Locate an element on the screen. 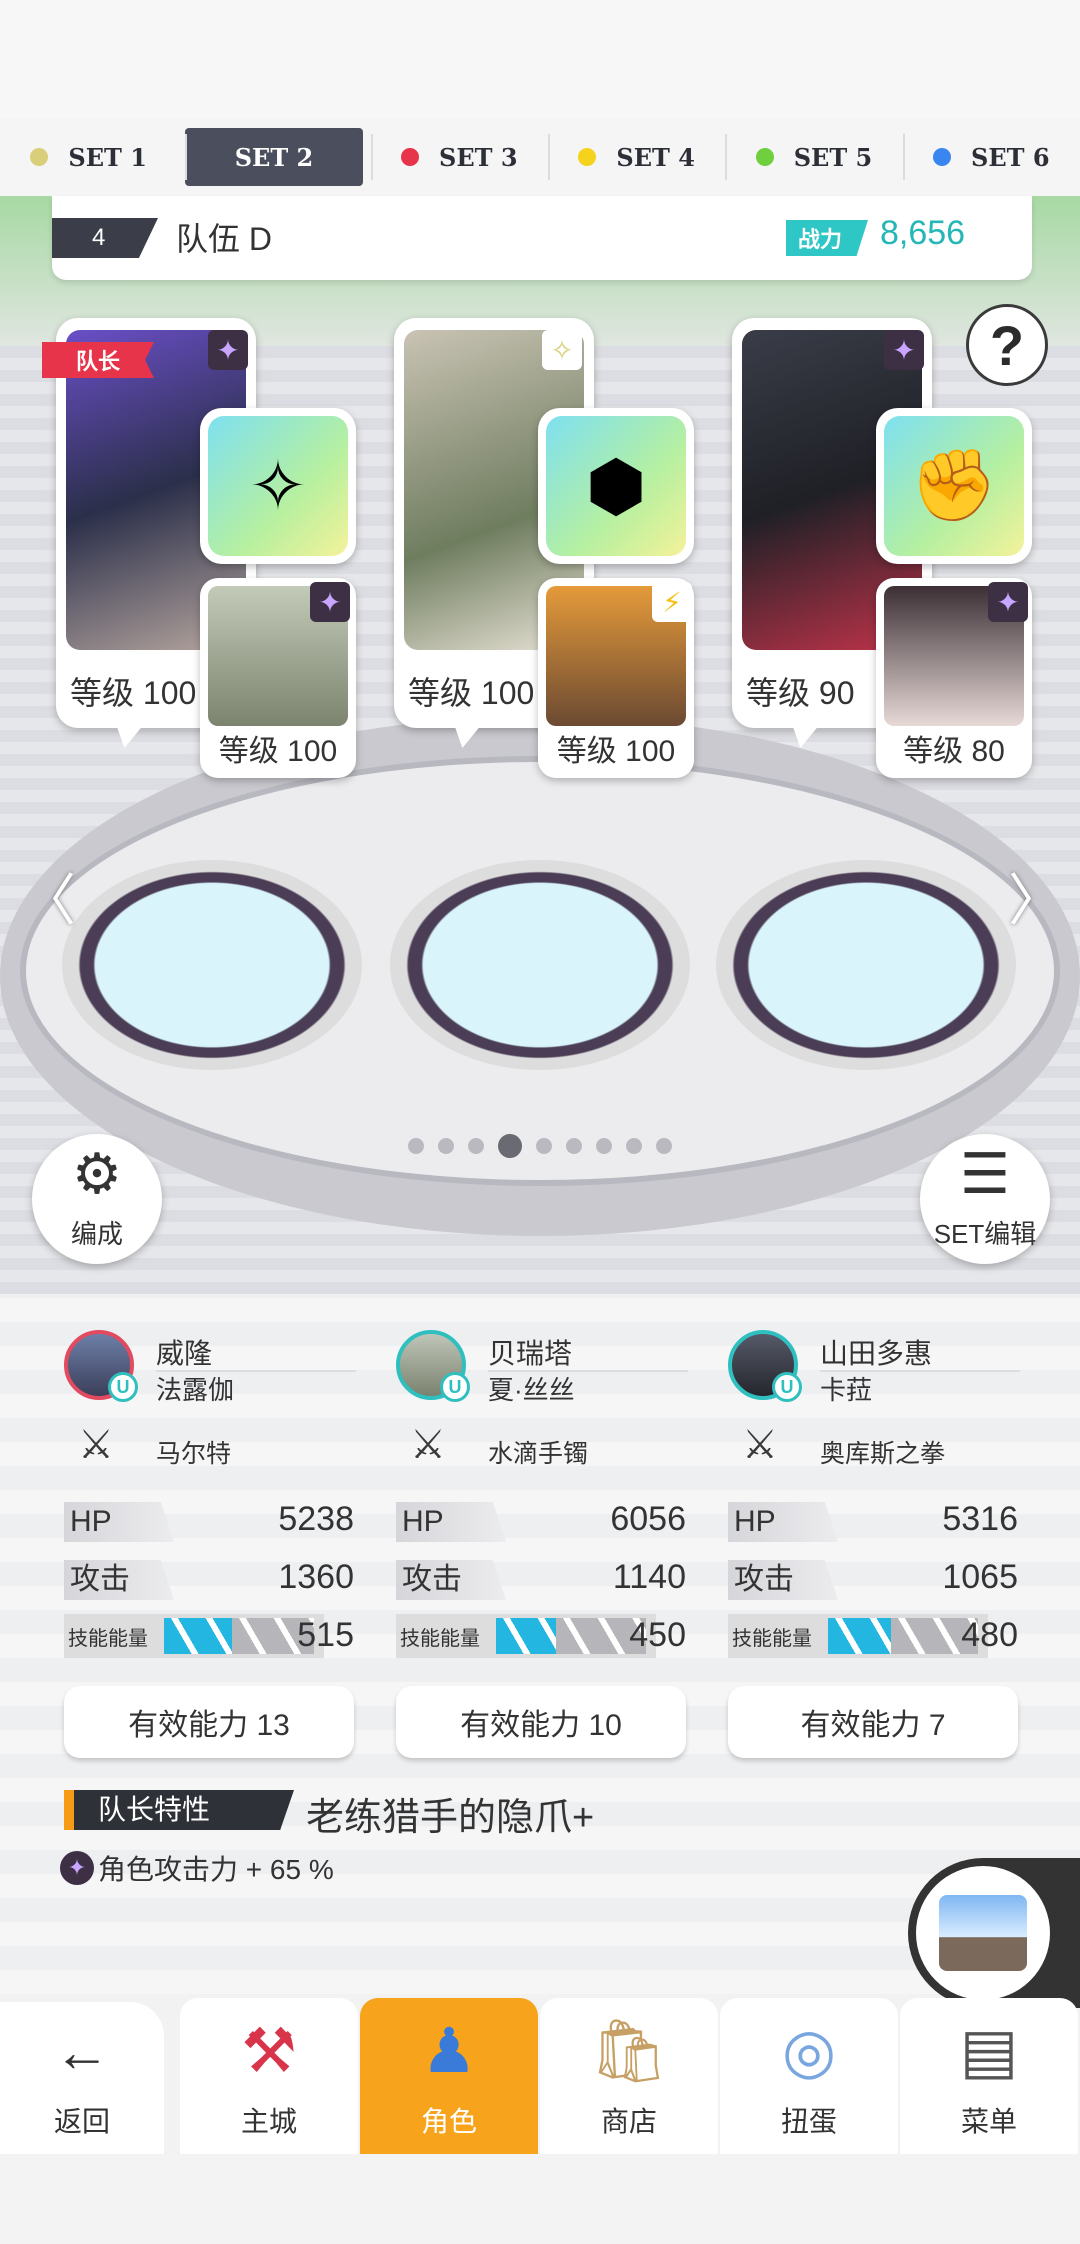 Image resolution: width=1080 pixels, height=2244 pixels. list-icon: ☰ is located at coordinates (985, 1173).